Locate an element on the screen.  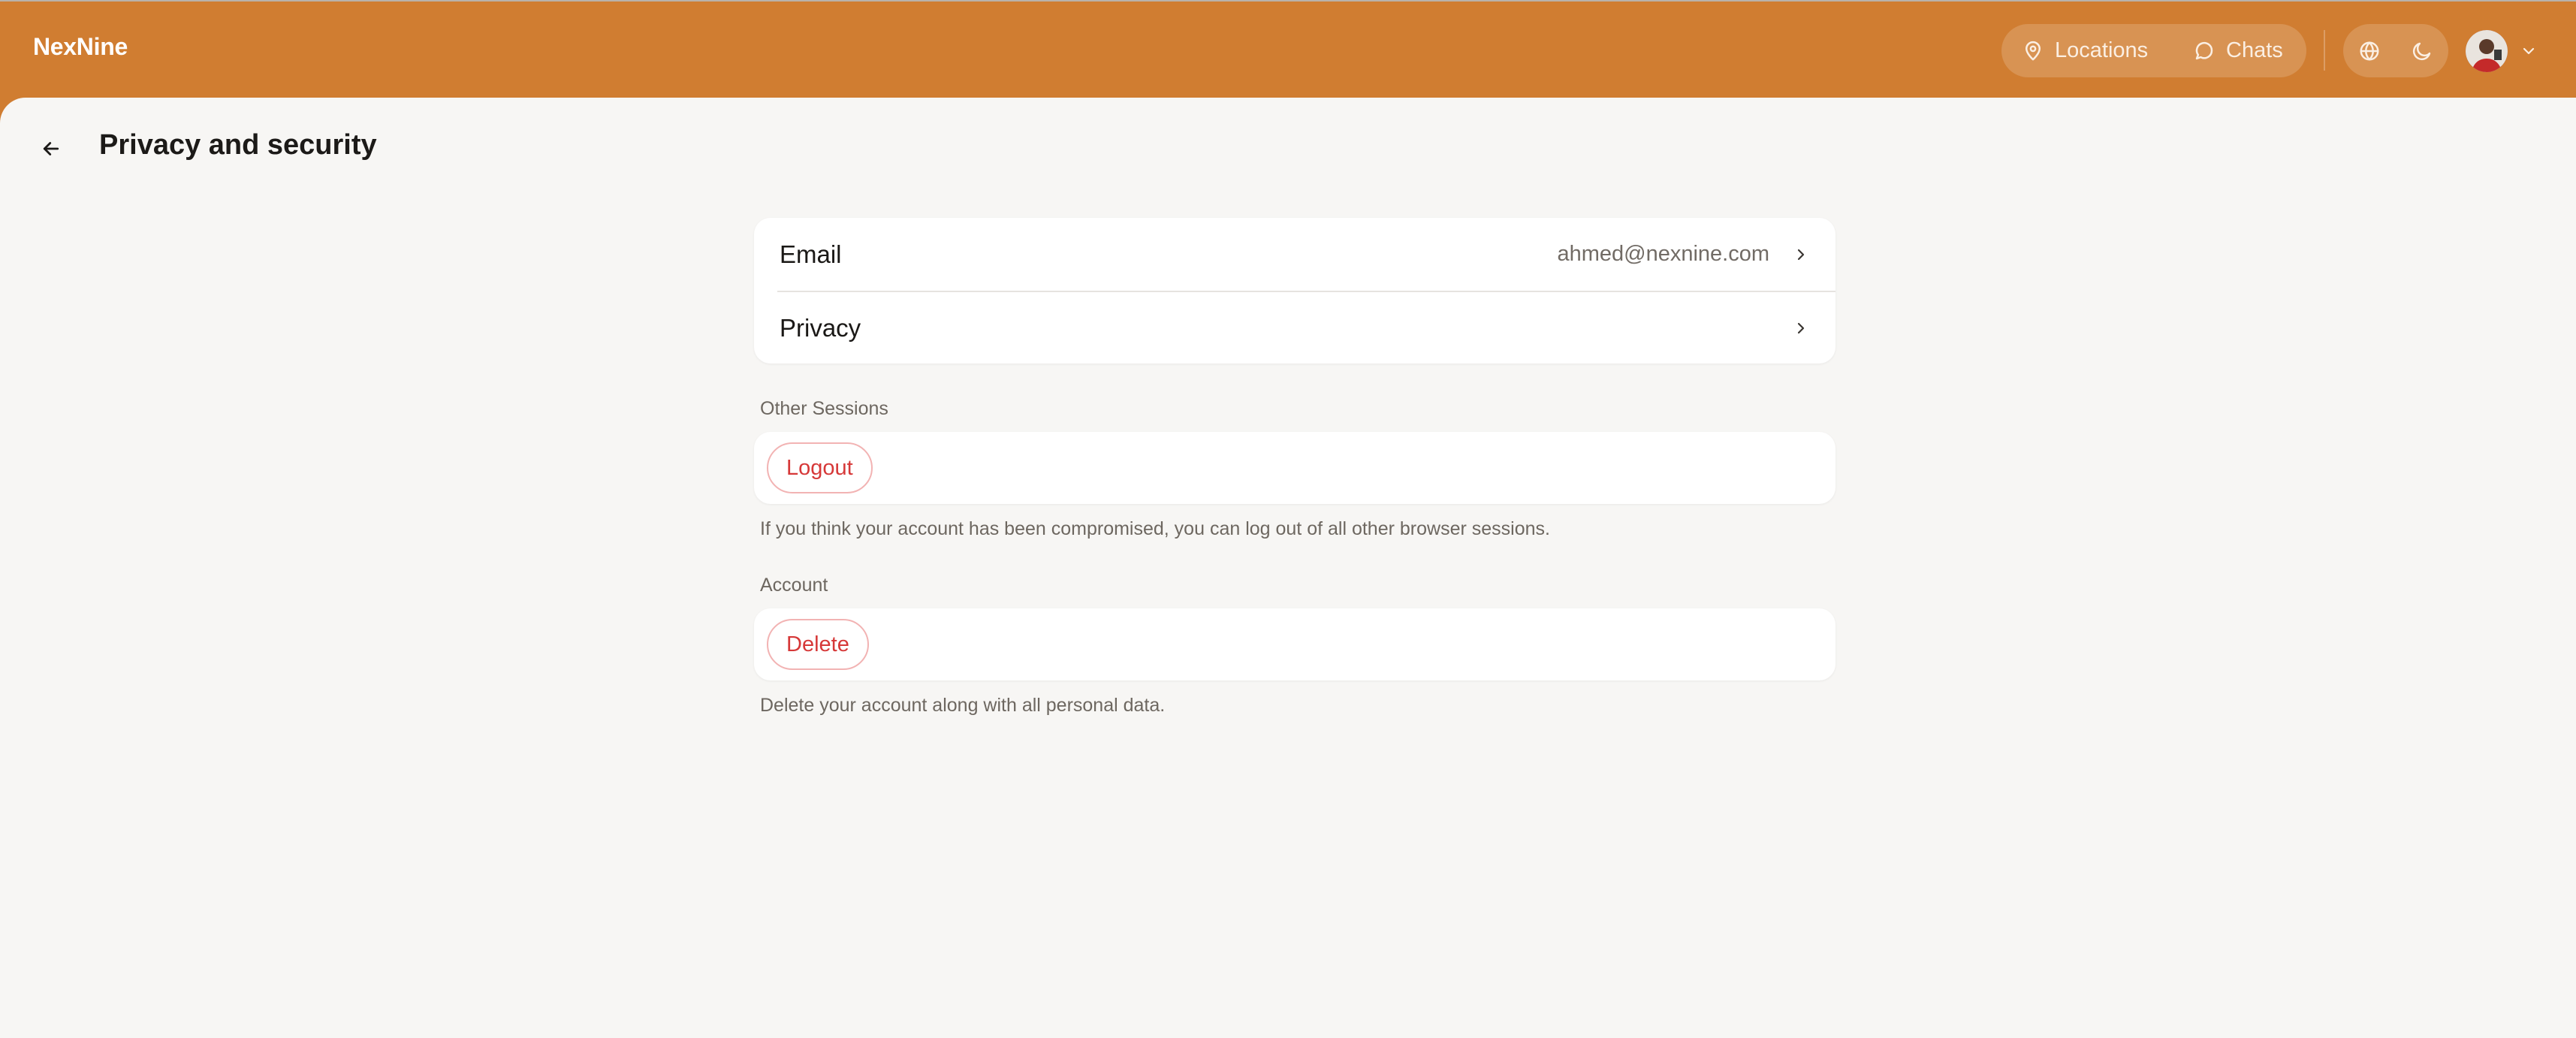
other-sessions-card: Logout is located at coordinates (1294, 468).